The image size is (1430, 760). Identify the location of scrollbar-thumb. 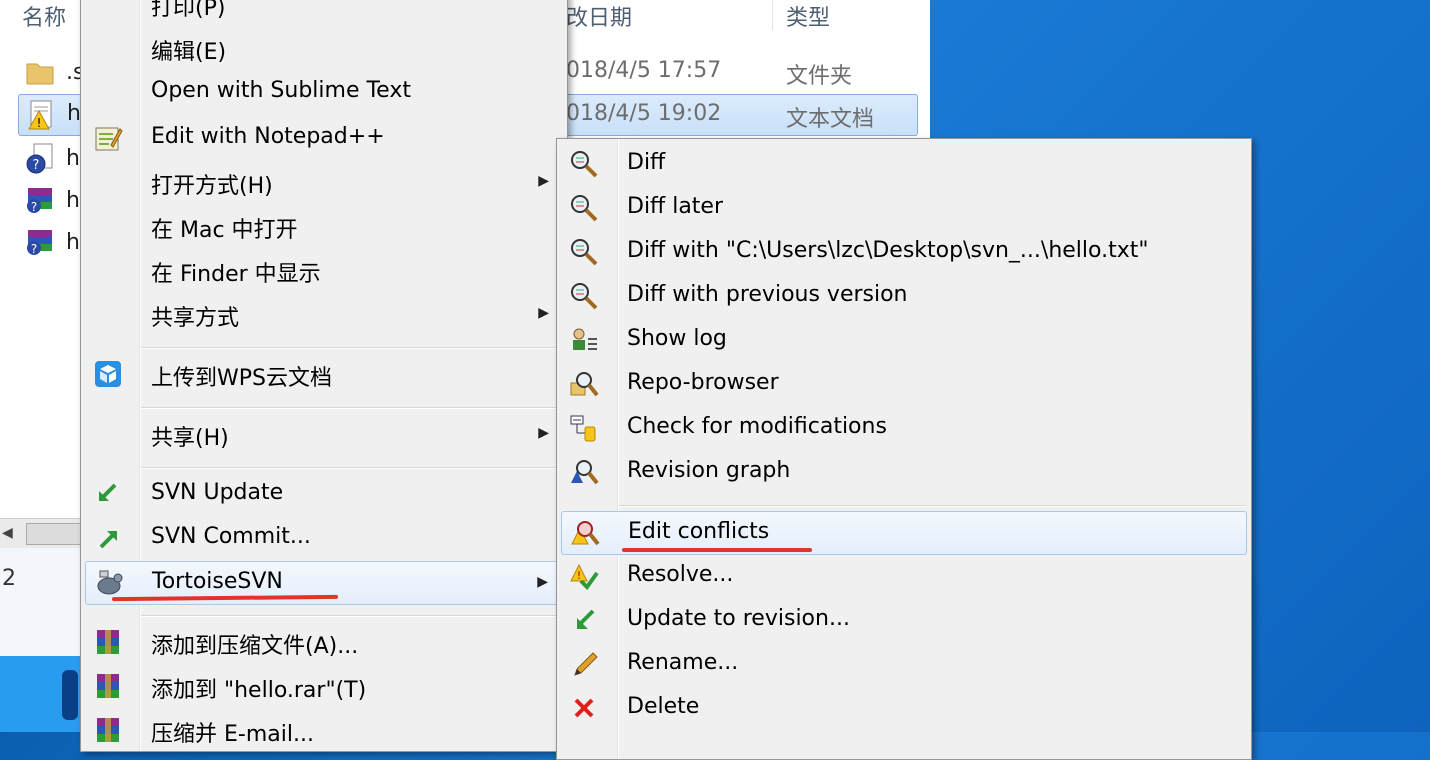
(54, 534).